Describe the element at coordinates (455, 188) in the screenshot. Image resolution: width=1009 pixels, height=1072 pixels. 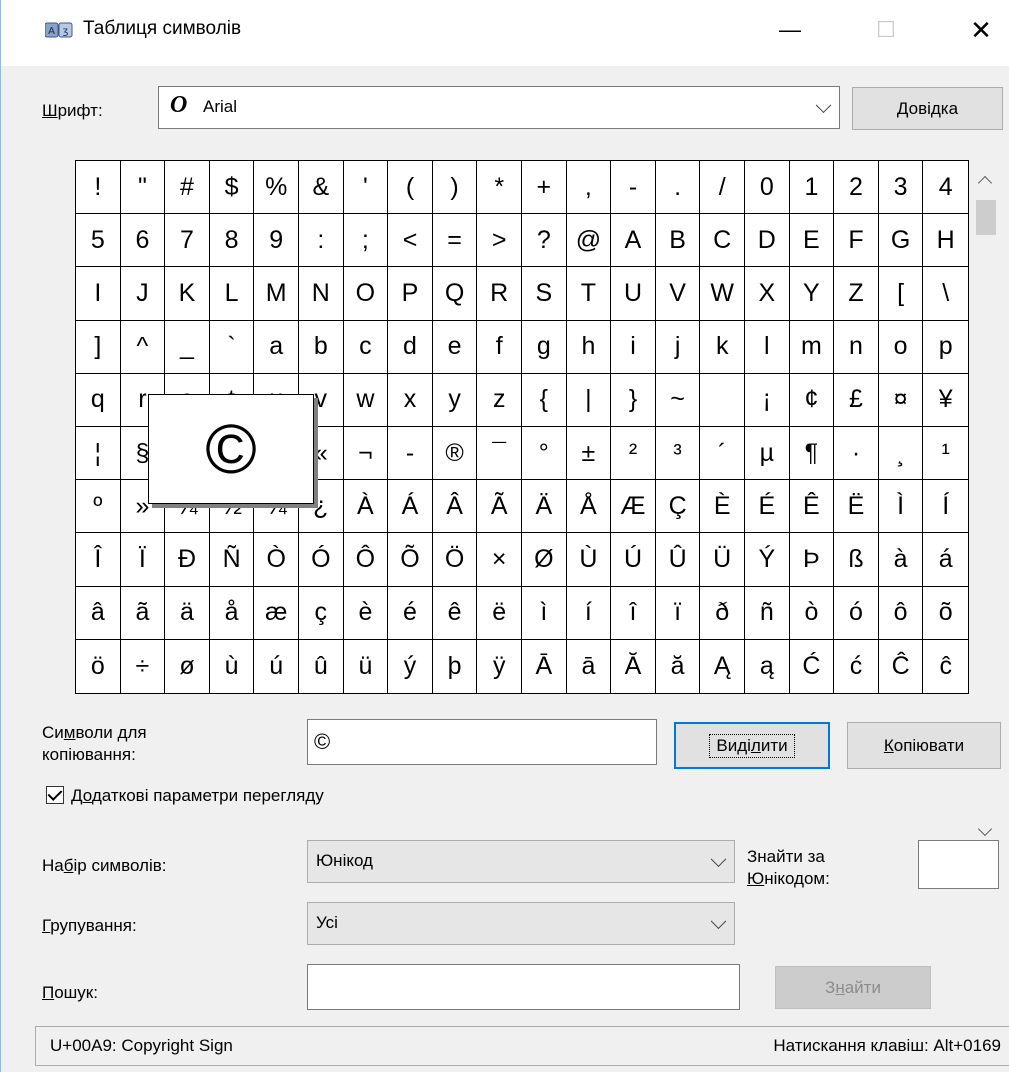
I see `char-cell: )` at that location.